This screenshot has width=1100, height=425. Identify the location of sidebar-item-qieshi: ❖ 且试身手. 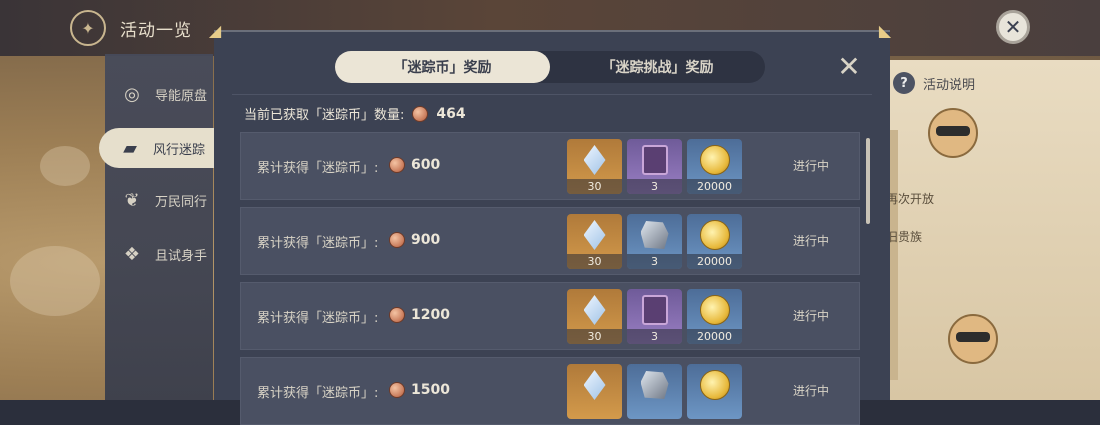
(159, 254).